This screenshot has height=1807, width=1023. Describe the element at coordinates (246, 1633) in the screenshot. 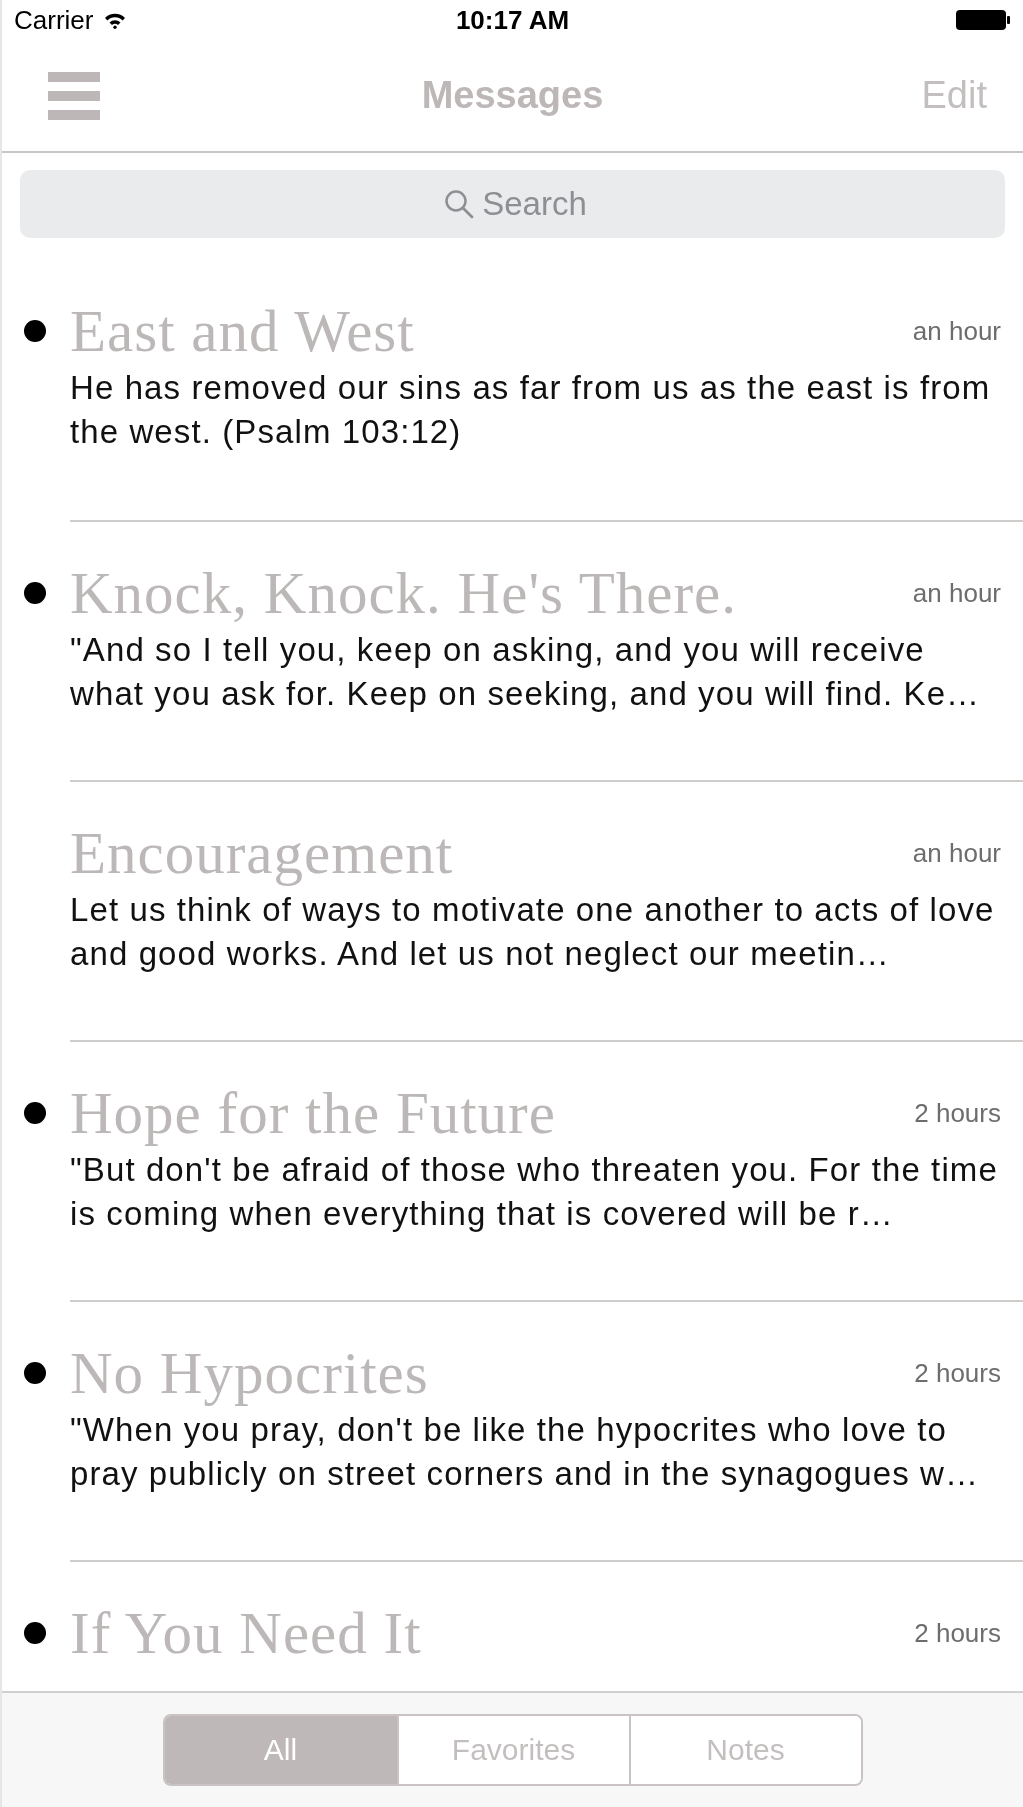

I see `message-title: If You Need It` at that location.